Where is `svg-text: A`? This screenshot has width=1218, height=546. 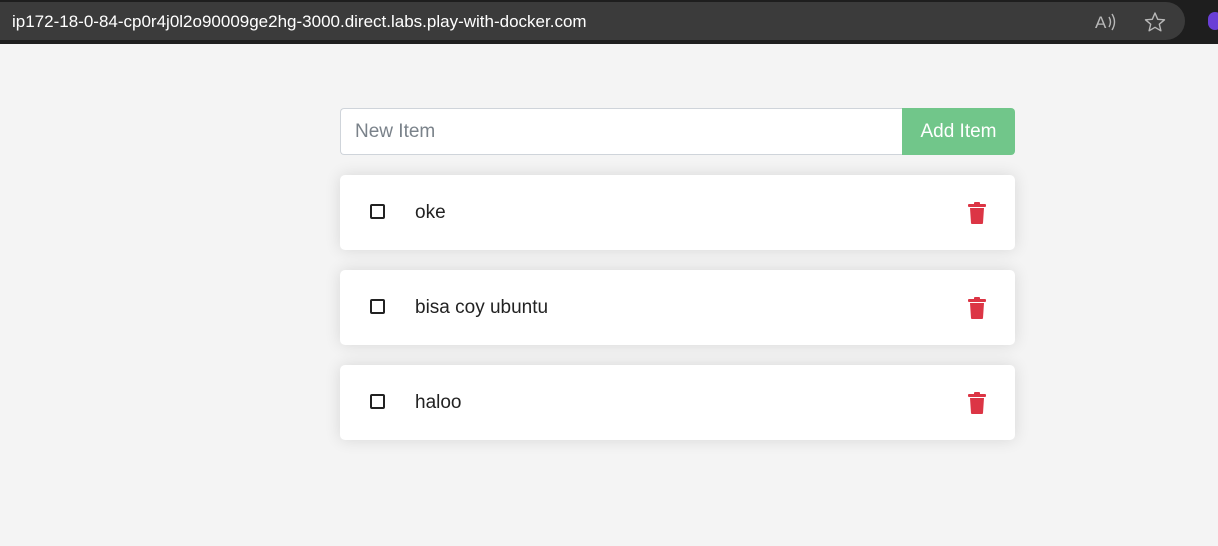
svg-text: A is located at coordinates (1101, 22).